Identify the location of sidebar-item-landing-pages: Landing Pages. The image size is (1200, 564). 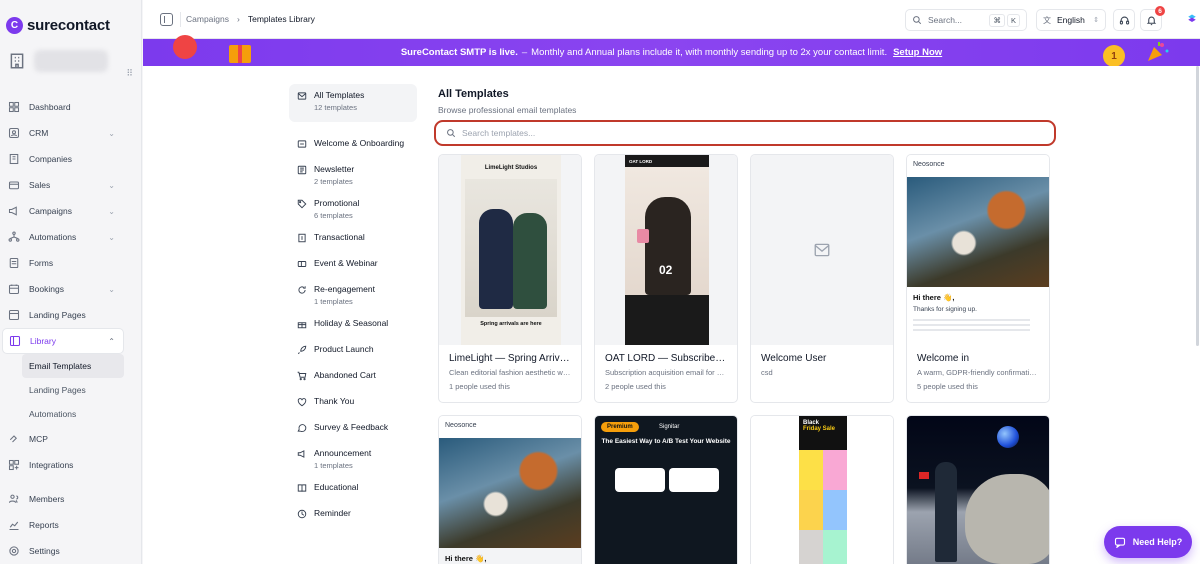
(70, 315).